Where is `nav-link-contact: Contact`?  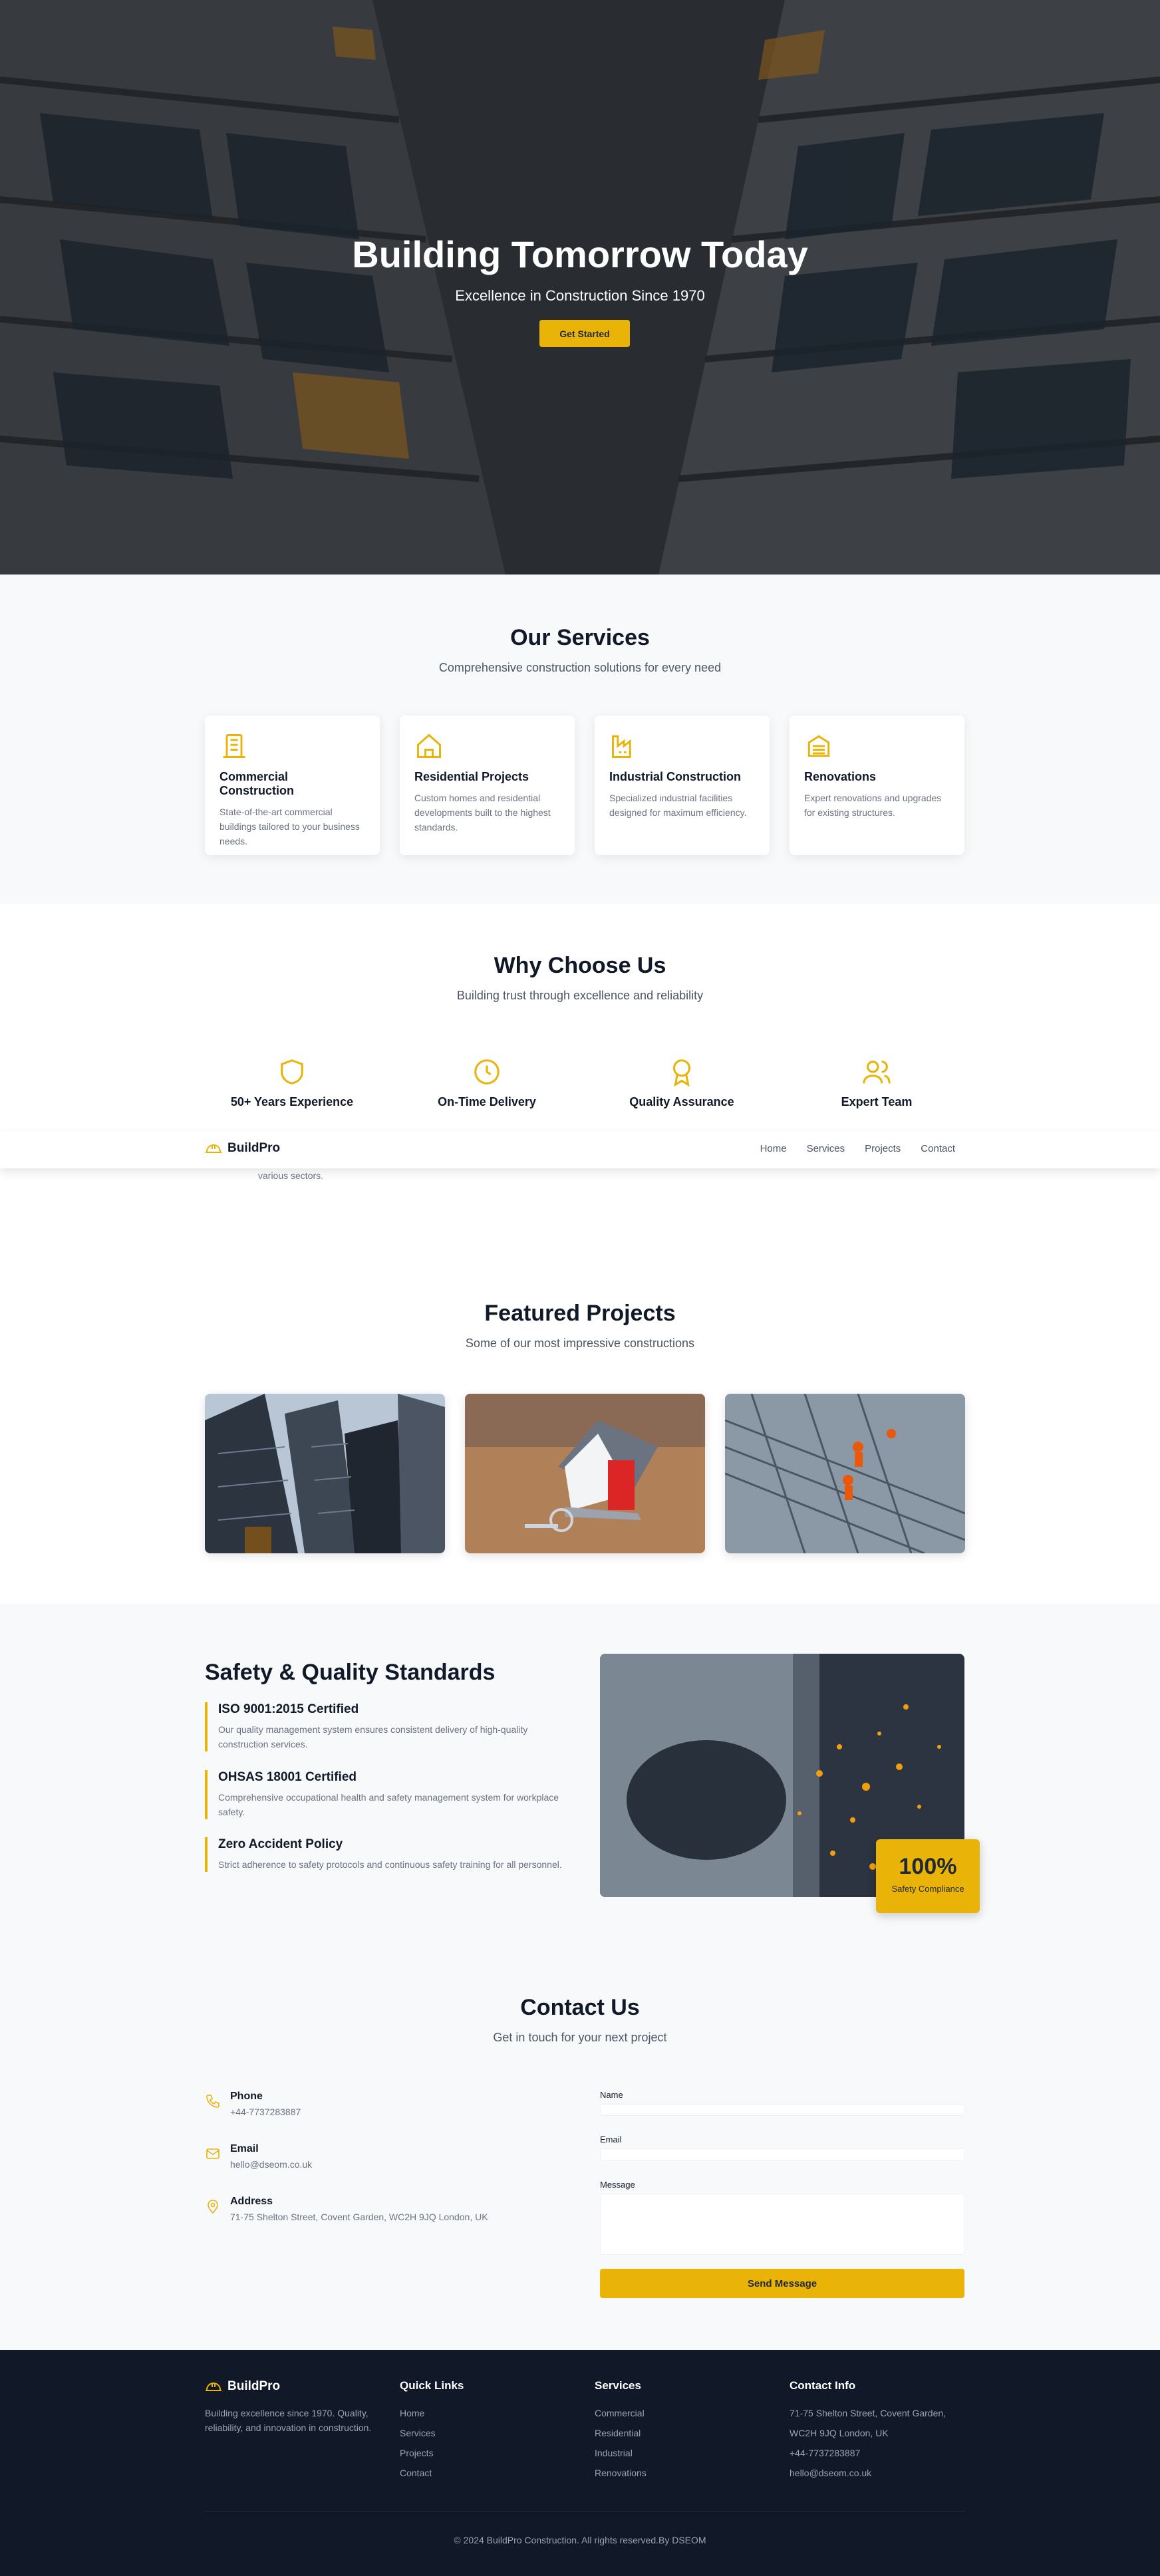 nav-link-contact: Contact is located at coordinates (938, 1148).